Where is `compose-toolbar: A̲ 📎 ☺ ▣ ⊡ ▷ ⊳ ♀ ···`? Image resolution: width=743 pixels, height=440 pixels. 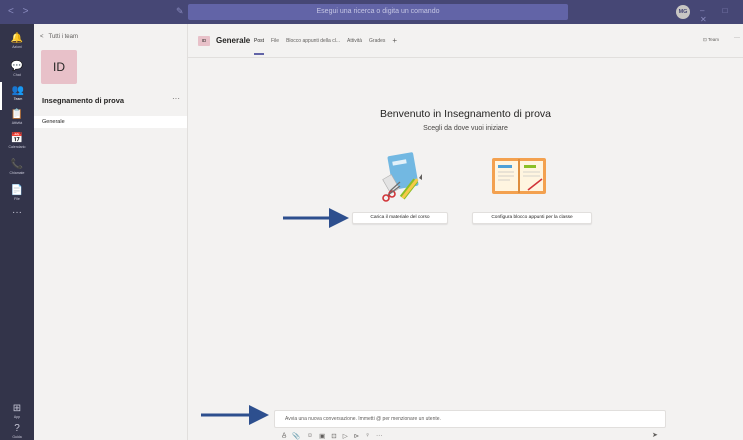
compose-toolbar: A̲ 📎 ☺ ▣ ⊡ ▷ ⊳ ♀ ··· is located at coordinates (332, 436).